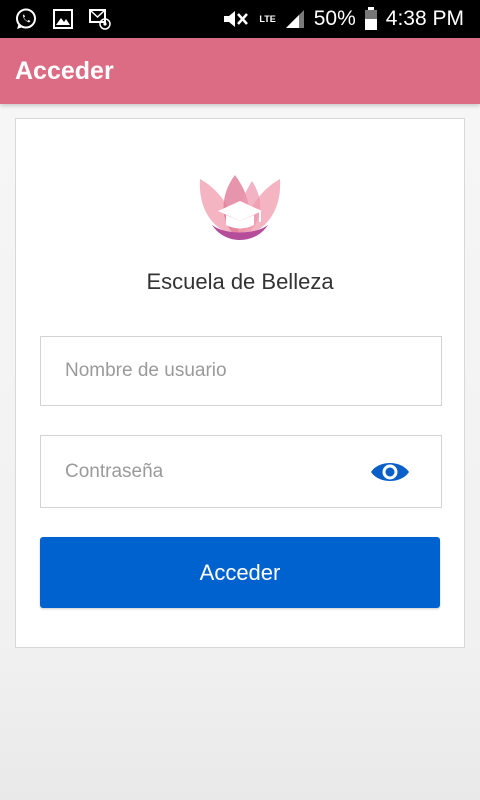 The image size is (480, 800). Describe the element at coordinates (390, 472) in the screenshot. I see `eye-icon` at that location.